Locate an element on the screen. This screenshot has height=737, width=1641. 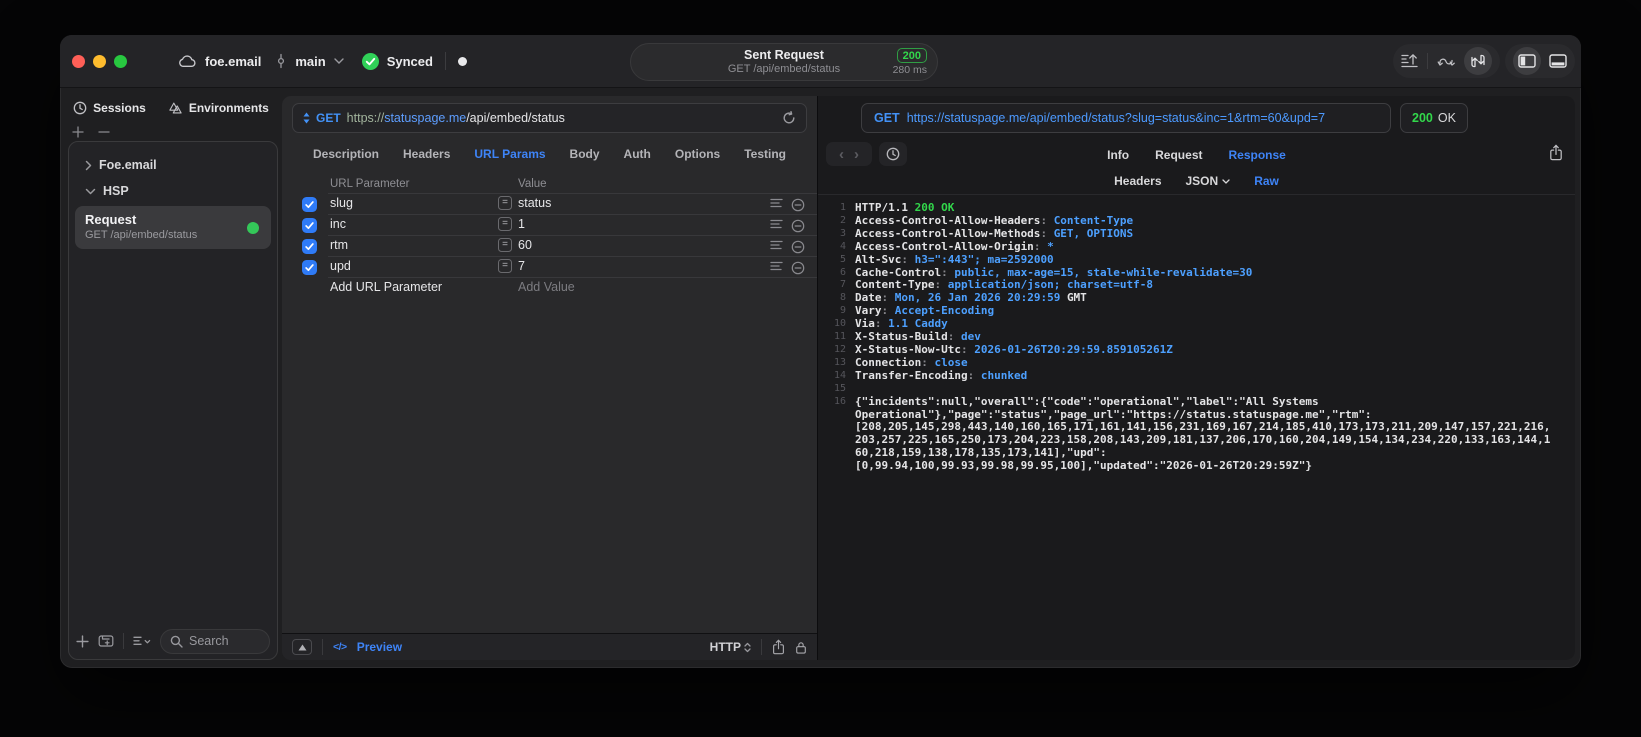
response-tabs: Info Request Response is located at coordinates (1196, 155).